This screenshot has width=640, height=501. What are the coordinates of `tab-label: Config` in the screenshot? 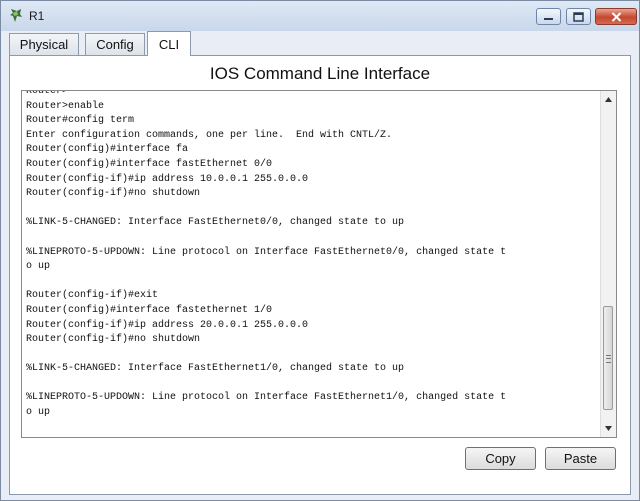 It's located at (115, 44).